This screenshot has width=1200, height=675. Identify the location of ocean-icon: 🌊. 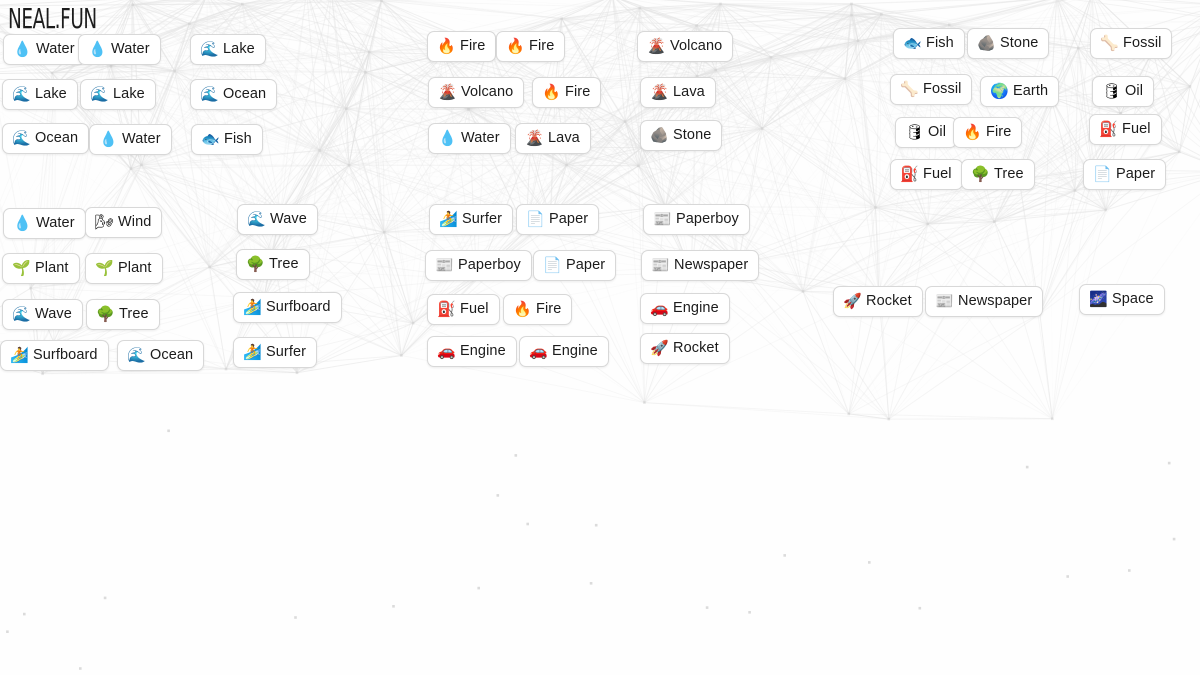
(209, 94).